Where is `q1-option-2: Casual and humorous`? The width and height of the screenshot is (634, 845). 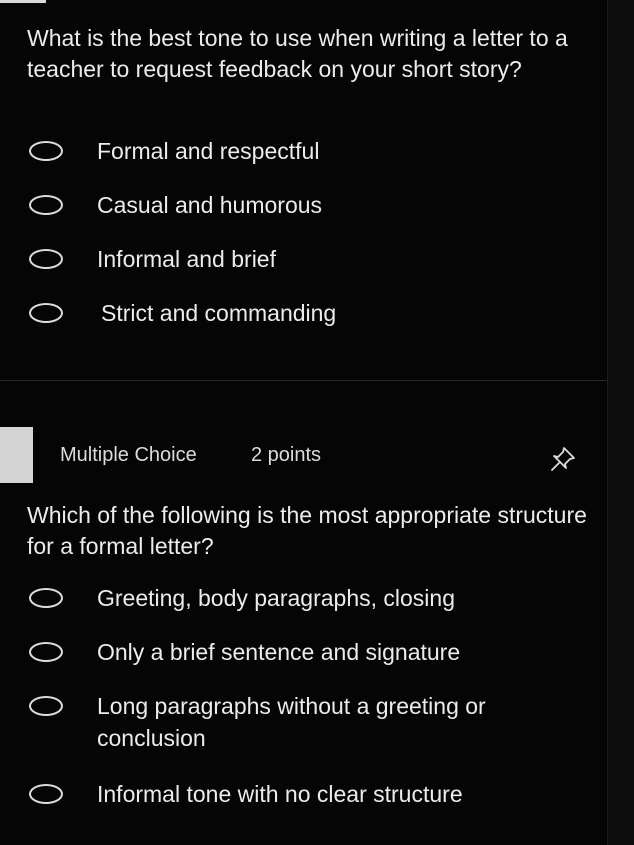
q1-option-2: Casual and humorous is located at coordinates (300, 213).